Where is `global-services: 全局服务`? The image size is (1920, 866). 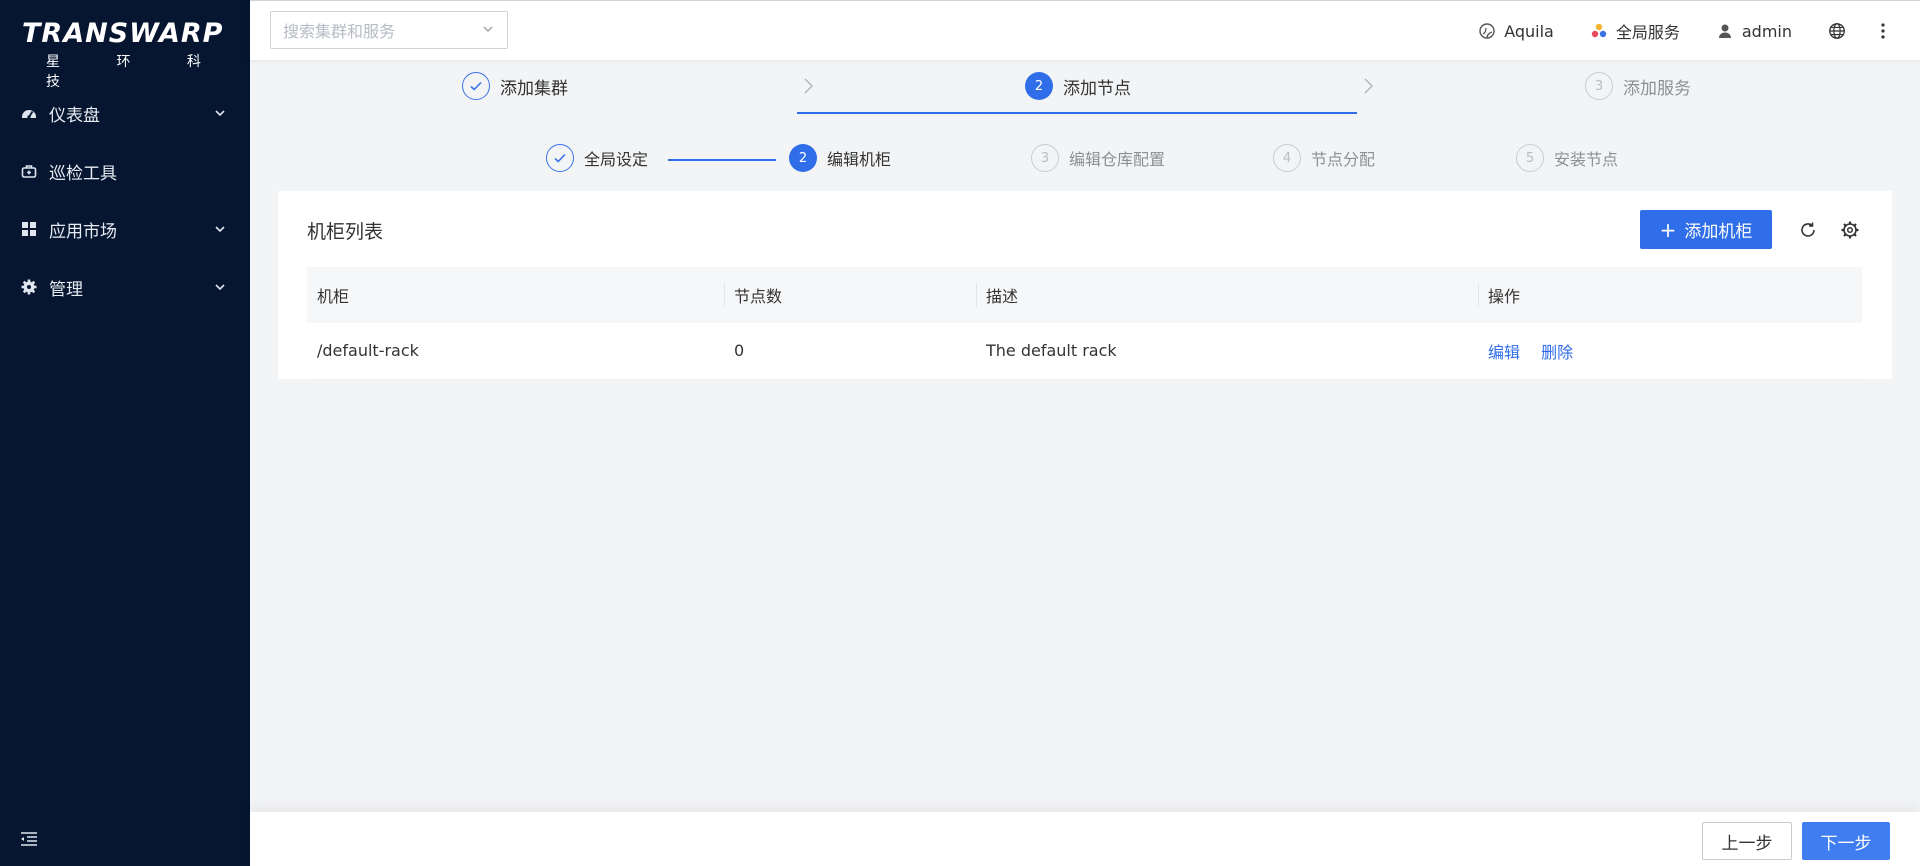
global-services: 全局服务 is located at coordinates (1635, 31).